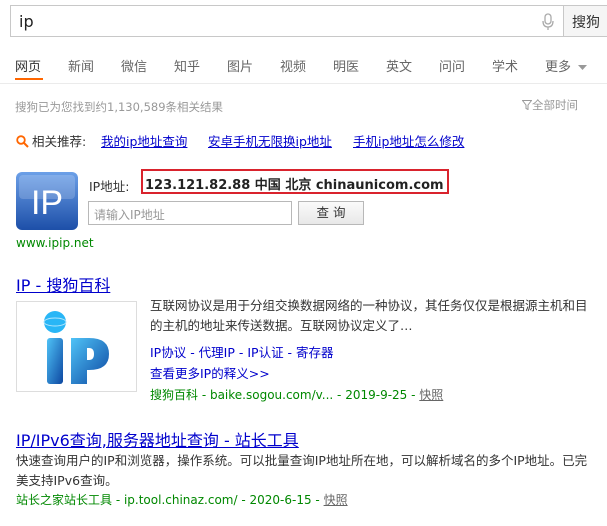  Describe the element at coordinates (555, 105) in the screenshot. I see `time-filter-label: 全部时间` at that location.